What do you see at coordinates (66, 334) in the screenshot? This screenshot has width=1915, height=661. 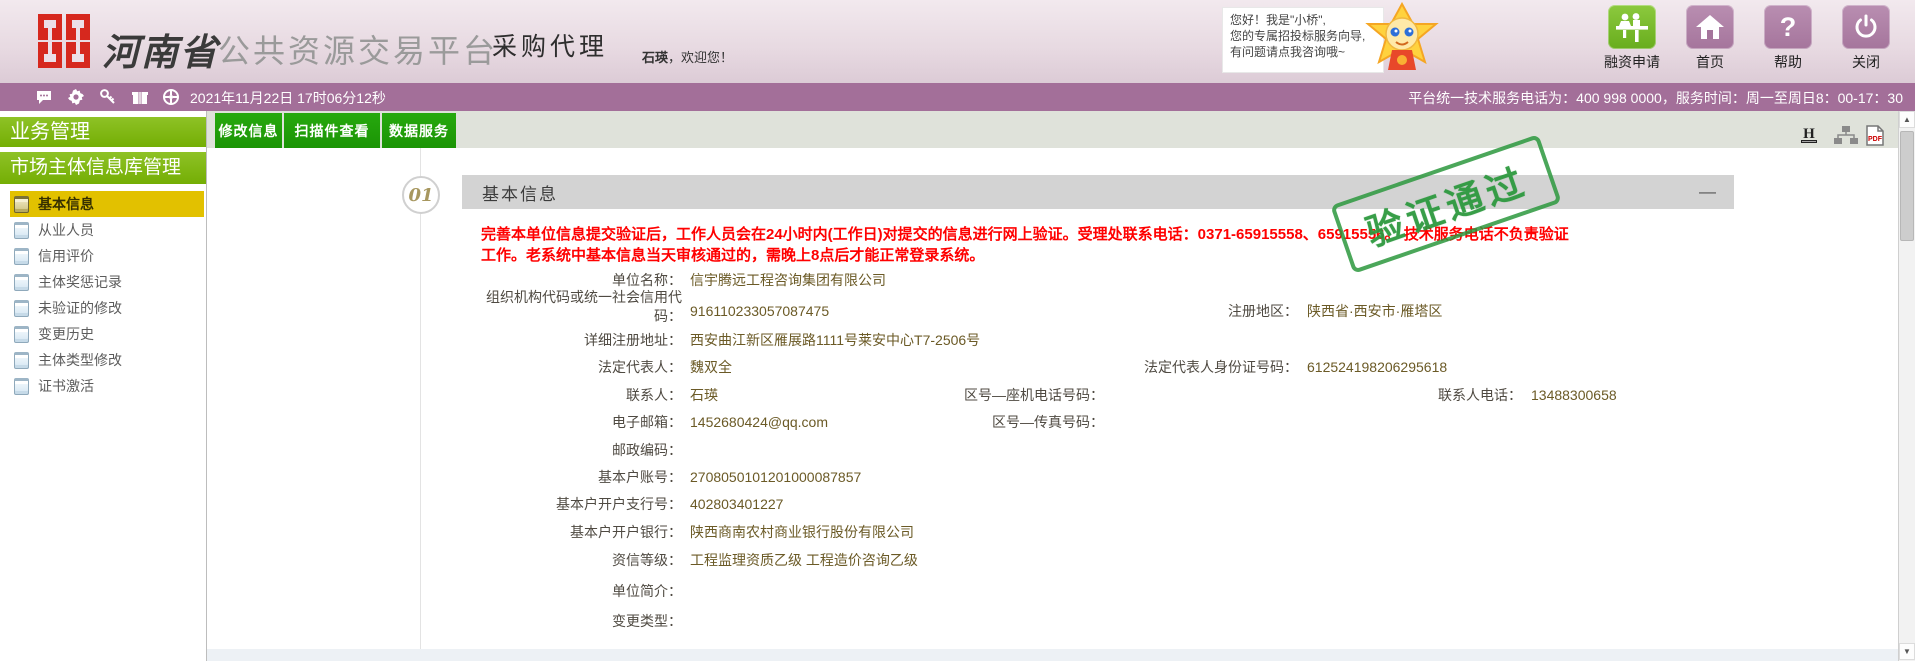 I see `sidebar-item-label: 变更历史` at bounding box center [66, 334].